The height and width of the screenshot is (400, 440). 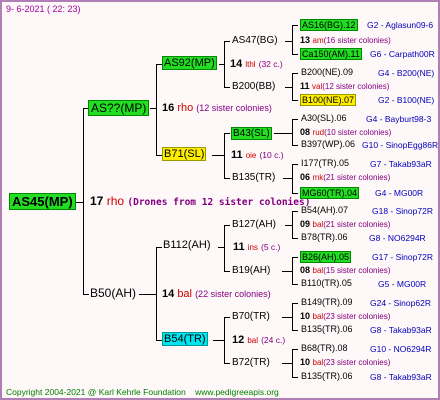 I want to click on gen4-node-5: A30(SL).06, so click(x=324, y=118).